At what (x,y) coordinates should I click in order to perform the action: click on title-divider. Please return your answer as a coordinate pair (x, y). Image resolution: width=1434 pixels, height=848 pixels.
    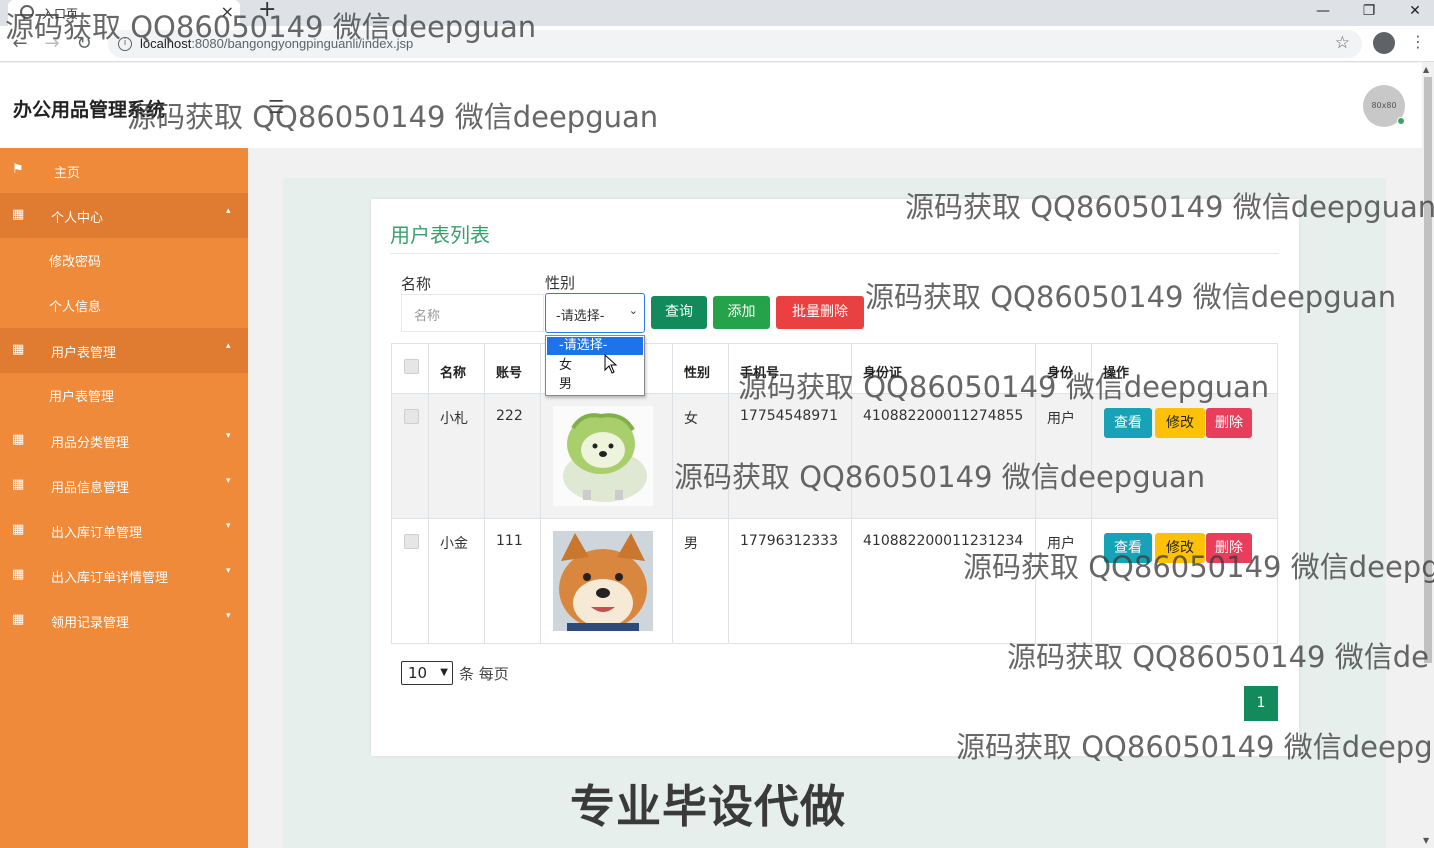
    Looking at the image, I should click on (834, 253).